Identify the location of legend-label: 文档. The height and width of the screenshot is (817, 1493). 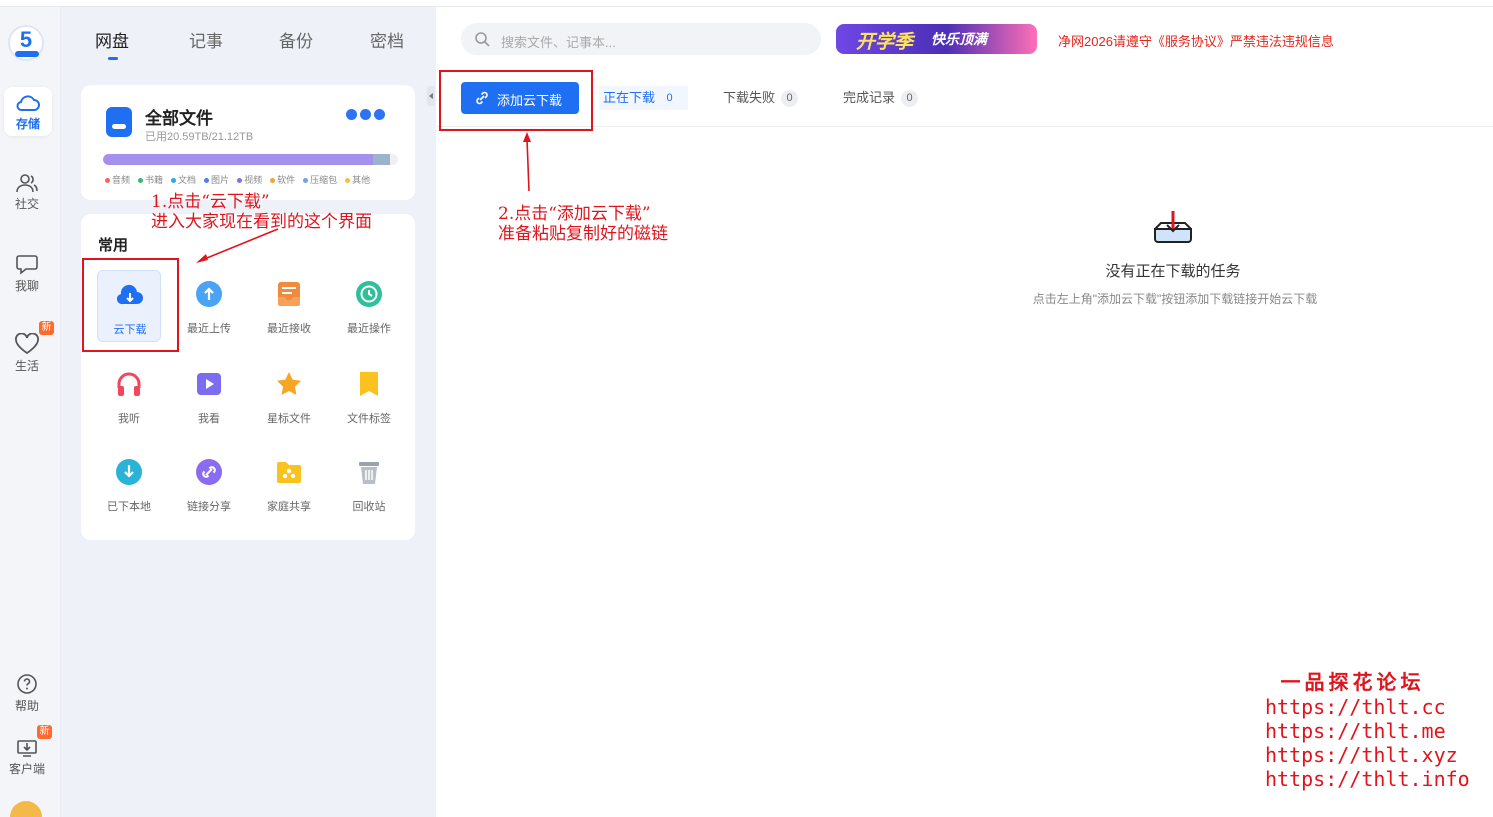
(187, 180).